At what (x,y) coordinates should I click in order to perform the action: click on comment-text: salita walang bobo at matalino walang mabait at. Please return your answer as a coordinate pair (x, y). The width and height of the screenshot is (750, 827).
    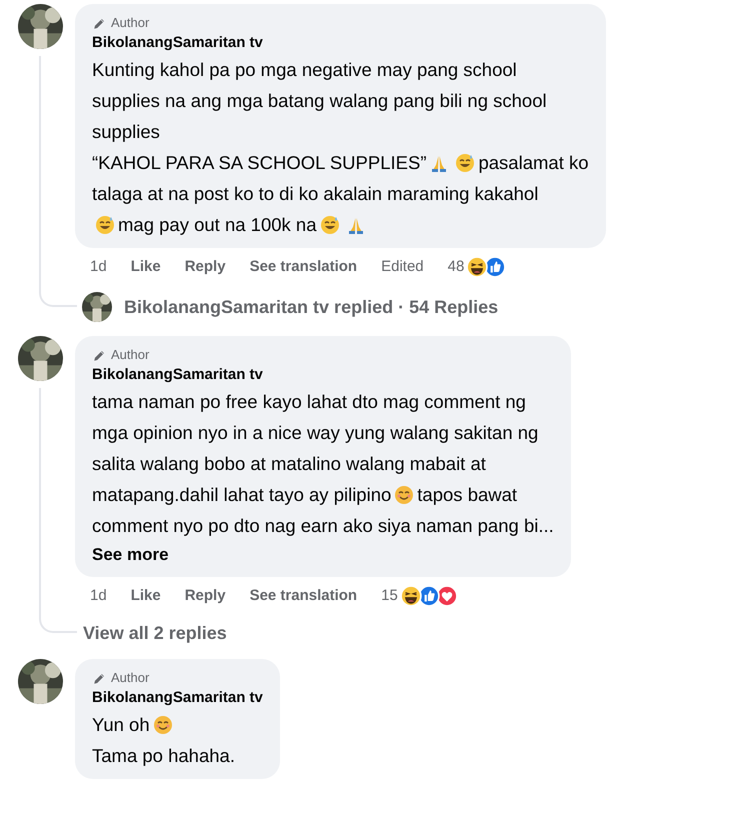
    Looking at the image, I should click on (289, 464).